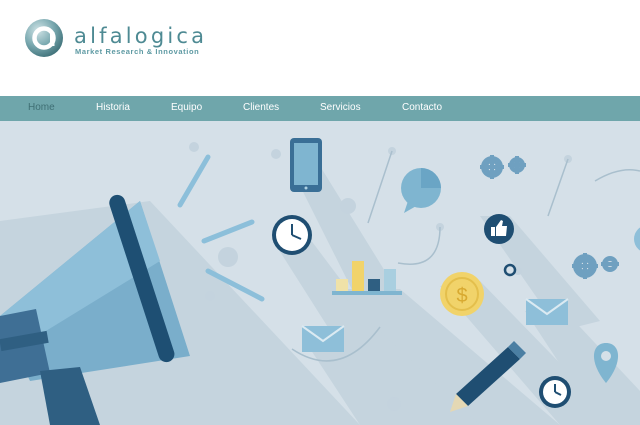  I want to click on nav-item-servicios: Servicios, so click(340, 108).